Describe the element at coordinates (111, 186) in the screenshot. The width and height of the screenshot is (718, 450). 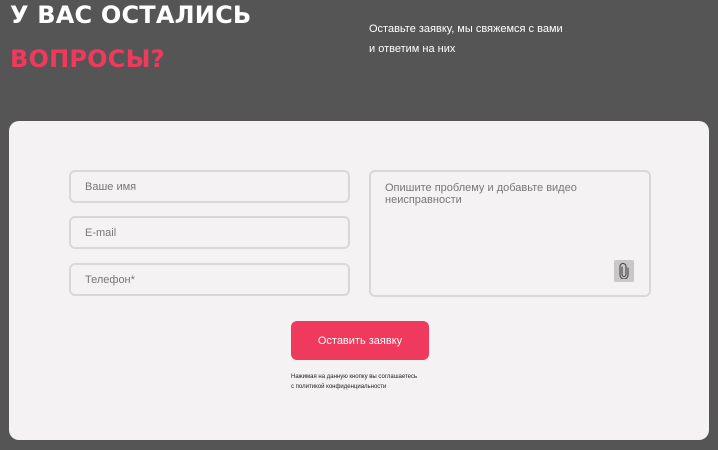
I see `name-field-placeholder: Ваше имя` at that location.